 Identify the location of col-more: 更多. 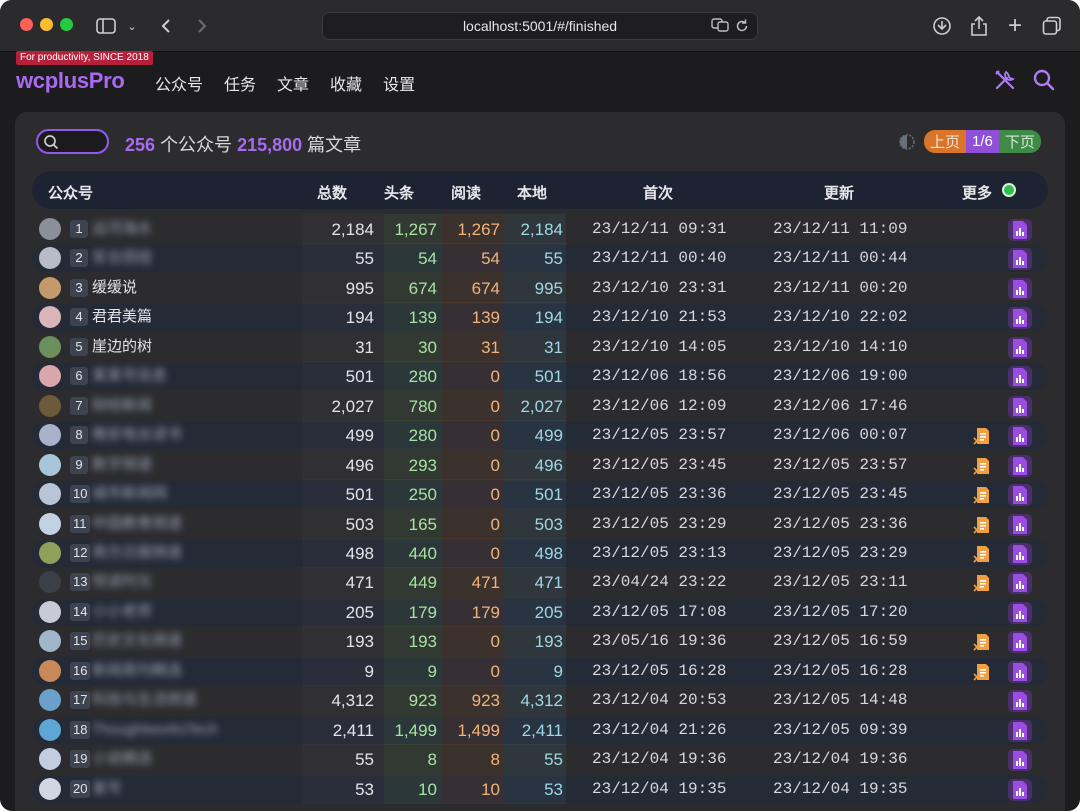
(977, 192).